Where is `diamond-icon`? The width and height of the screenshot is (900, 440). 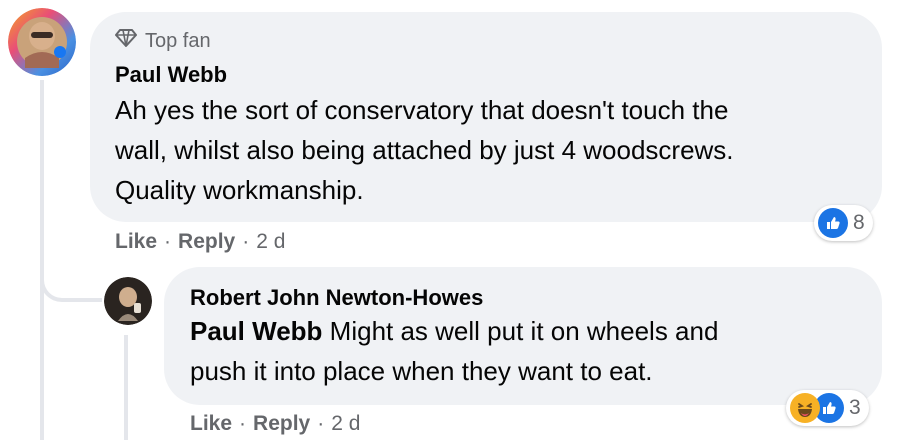
diamond-icon is located at coordinates (126, 41).